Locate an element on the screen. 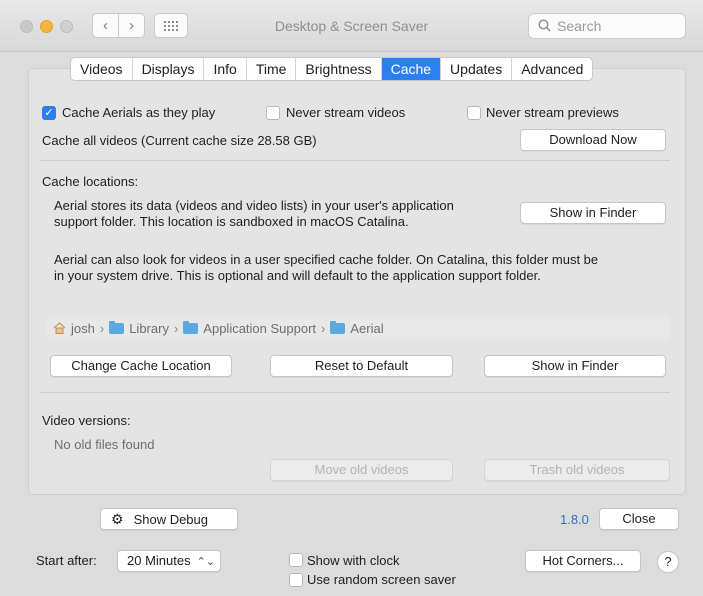 The height and width of the screenshot is (596, 703). show-debug-button: ⚙ Show Debug is located at coordinates (169, 519).